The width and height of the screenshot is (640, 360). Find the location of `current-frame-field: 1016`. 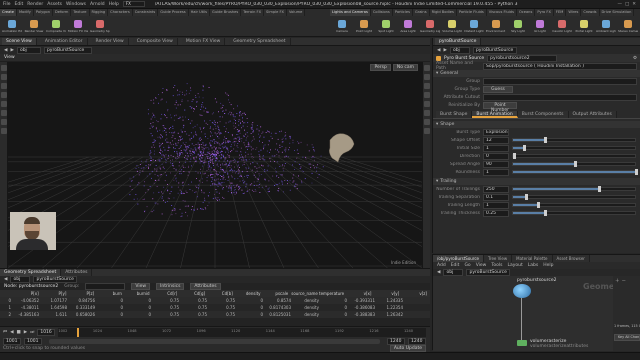

current-frame-field: 1016 is located at coordinates (46, 332).